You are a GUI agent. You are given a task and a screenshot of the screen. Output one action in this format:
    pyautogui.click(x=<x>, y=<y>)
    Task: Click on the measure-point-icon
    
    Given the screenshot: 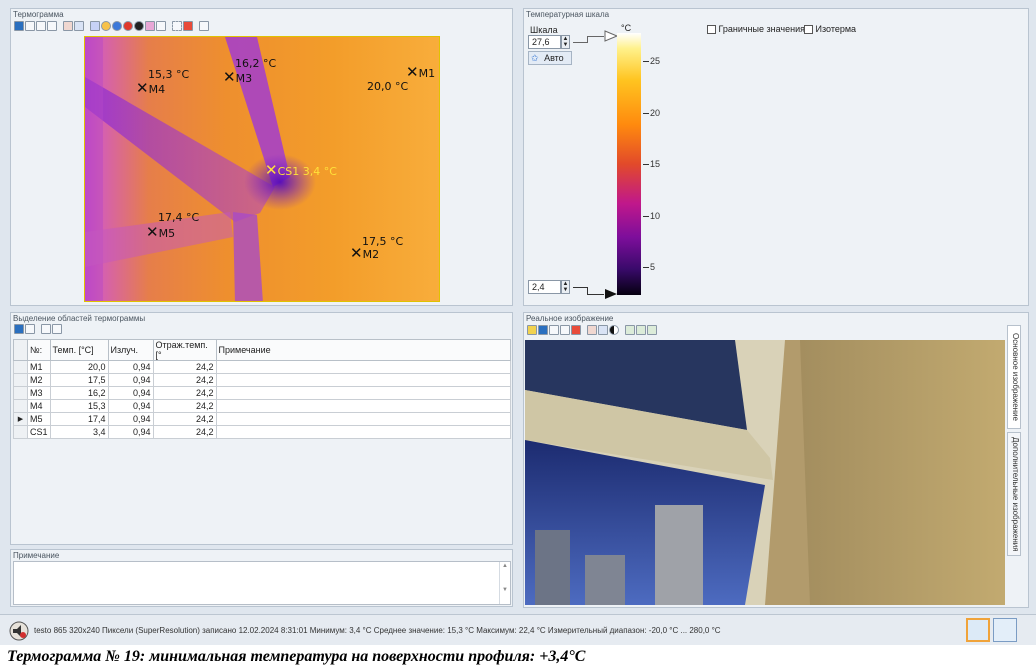 What is the action you would take?
    pyautogui.click(x=106, y=26)
    